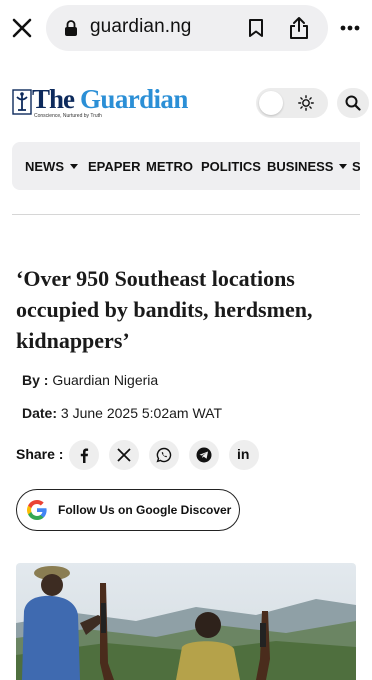 This screenshot has width=372, height=680. I want to click on x-icon, so click(124, 455).